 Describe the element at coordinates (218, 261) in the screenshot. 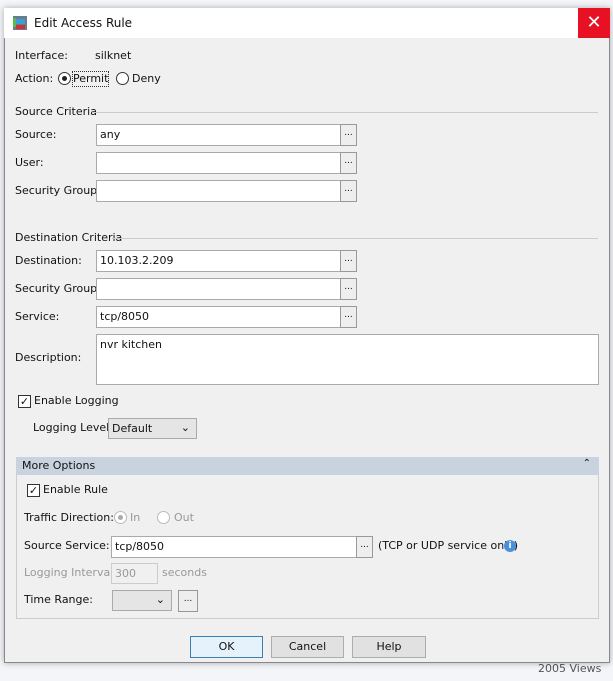

I see `destination-input: 10.103.2.209` at that location.